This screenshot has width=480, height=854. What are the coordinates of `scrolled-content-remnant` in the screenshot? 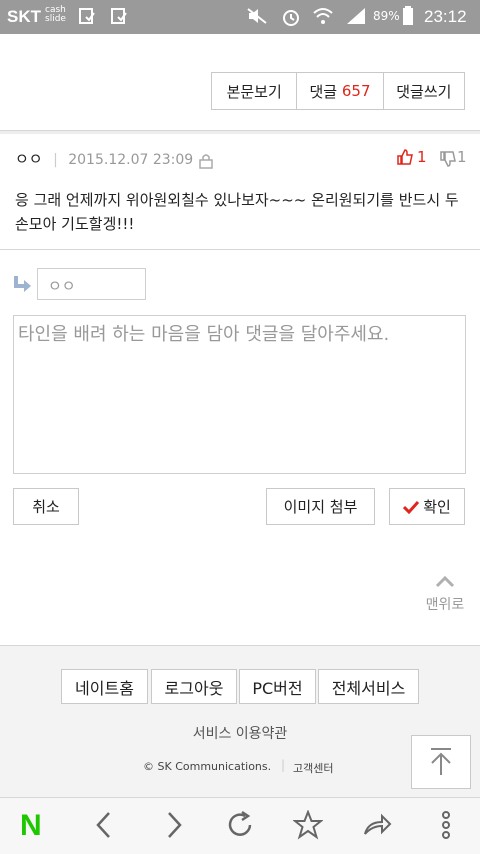 It's located at (240, 36).